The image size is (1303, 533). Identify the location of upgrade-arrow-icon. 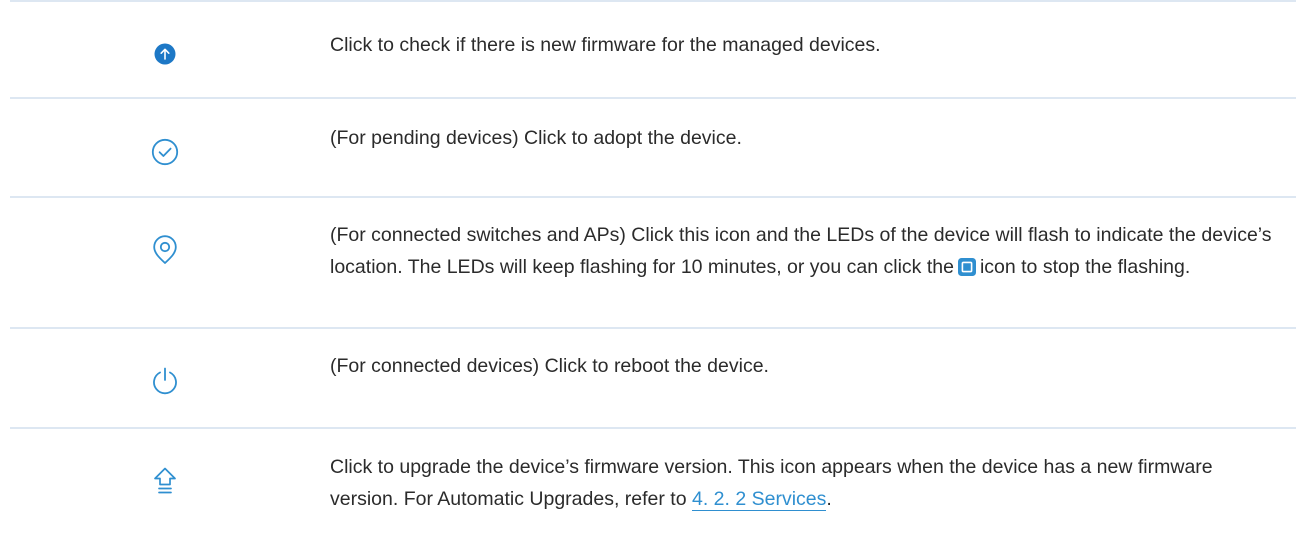
(165, 483).